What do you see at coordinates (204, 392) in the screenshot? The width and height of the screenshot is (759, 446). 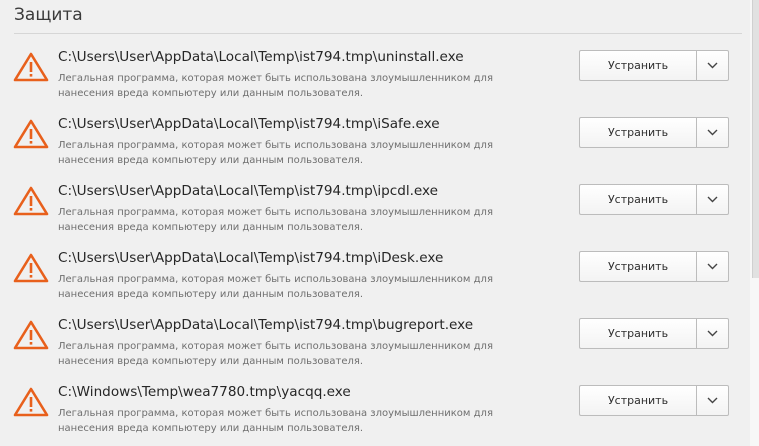 I see `threat-file-path: C:\Windows\Temp\wea7780.tmp\yacqq.exe` at bounding box center [204, 392].